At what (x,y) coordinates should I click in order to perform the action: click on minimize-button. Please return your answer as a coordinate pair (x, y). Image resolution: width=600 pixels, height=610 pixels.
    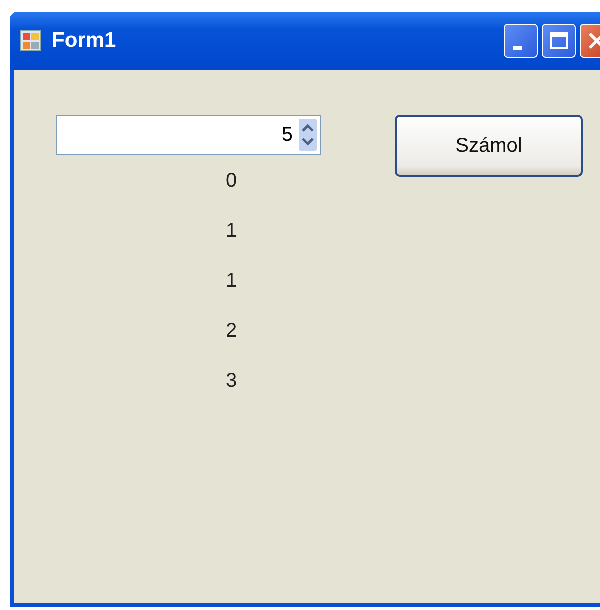
    Looking at the image, I should click on (521, 41).